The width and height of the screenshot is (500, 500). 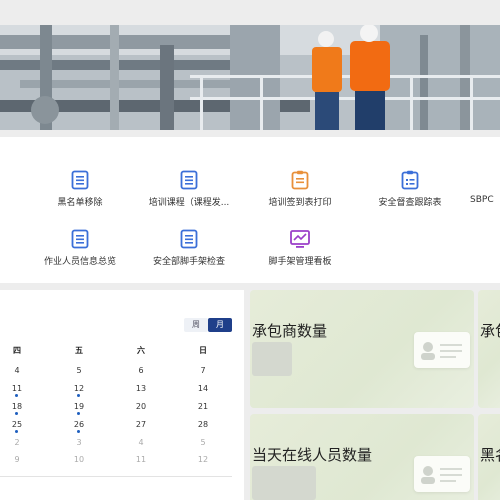 What do you see at coordinates (220, 325) in the screenshot?
I see `month-view-toggle: 月` at bounding box center [220, 325].